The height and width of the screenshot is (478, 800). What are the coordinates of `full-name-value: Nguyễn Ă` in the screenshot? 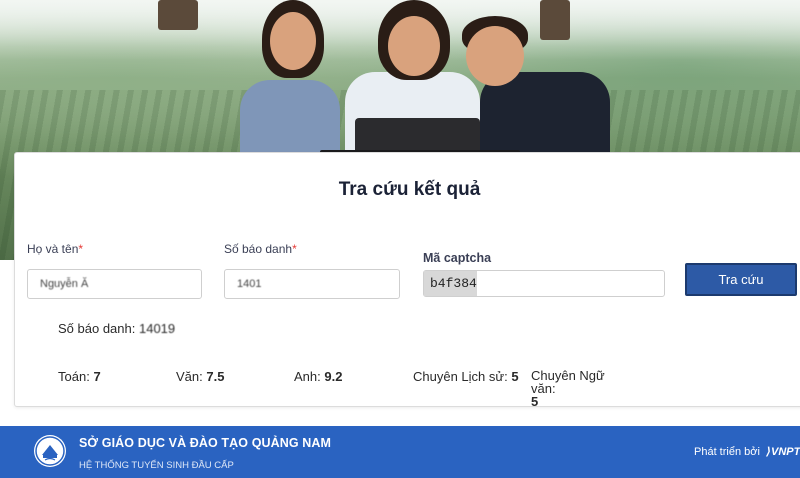 It's located at (64, 284).